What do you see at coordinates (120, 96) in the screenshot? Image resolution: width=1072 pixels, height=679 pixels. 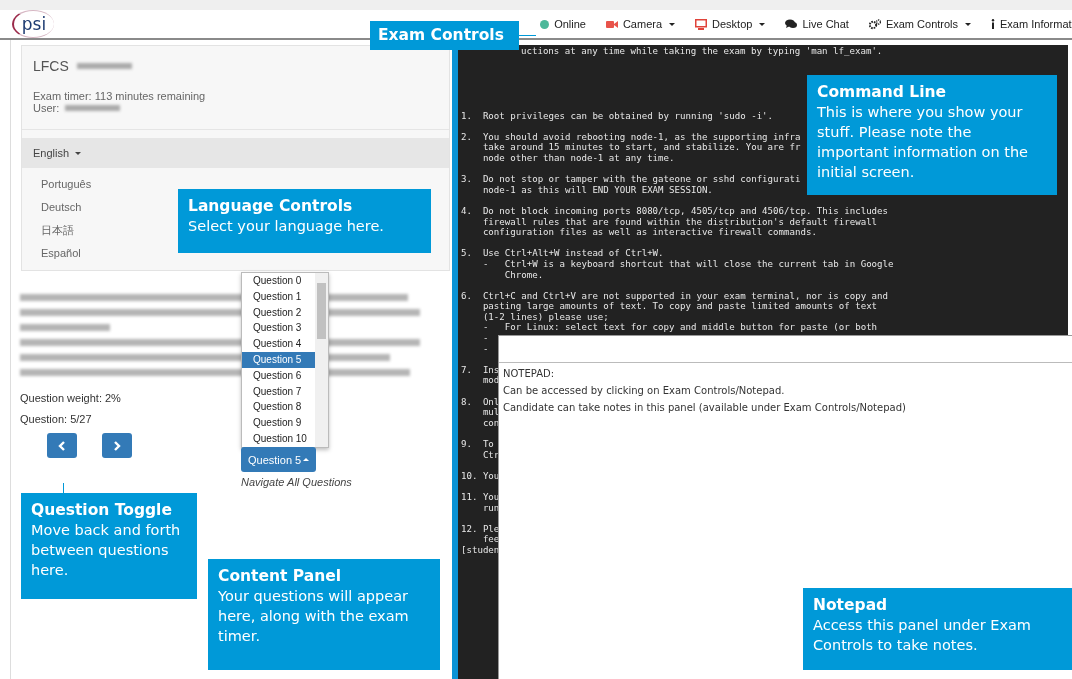 I see `exam-timer: Exam timer: 113 minutes remaining` at bounding box center [120, 96].